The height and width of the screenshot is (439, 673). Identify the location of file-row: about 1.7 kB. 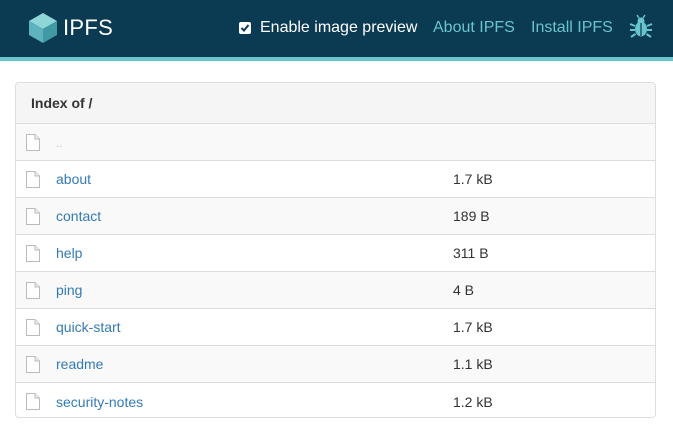
(335, 179).